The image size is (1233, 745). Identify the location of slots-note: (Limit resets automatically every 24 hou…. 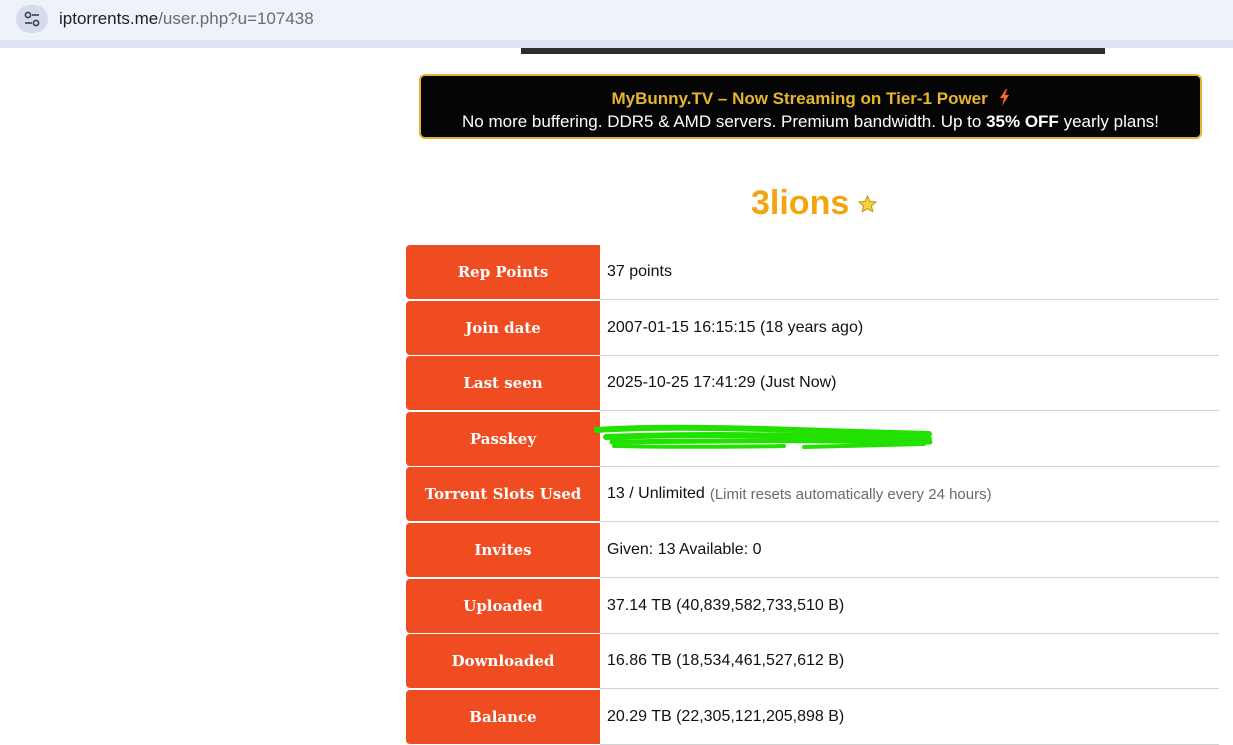
(850, 494).